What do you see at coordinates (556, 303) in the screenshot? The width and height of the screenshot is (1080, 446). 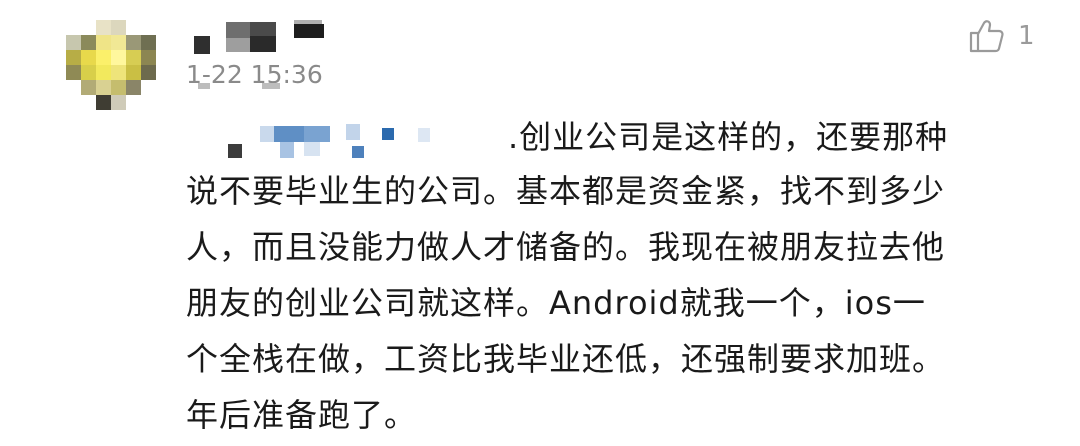 I see `comment-text-line: 朋友的创业公司就这样。Android就我一个，ios一` at bounding box center [556, 303].